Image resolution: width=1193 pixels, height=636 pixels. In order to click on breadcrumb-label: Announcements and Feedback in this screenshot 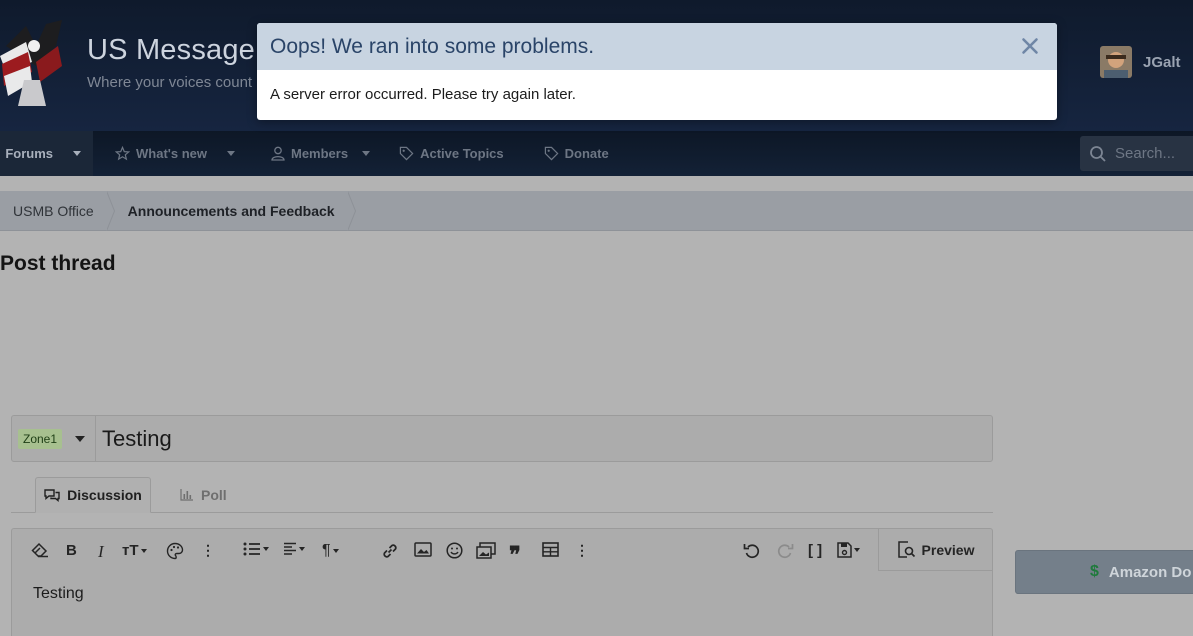, I will do `click(231, 210)`.